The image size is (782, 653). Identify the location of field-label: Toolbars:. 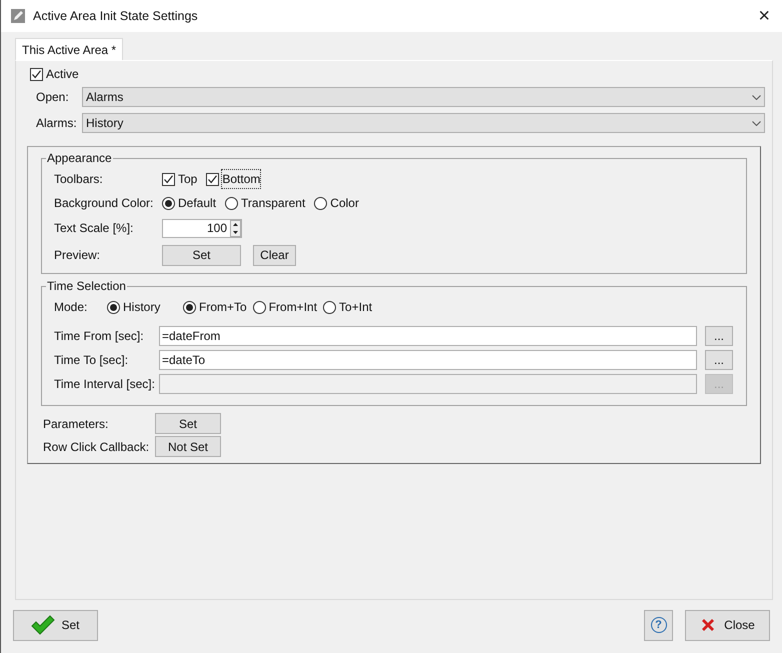
(79, 179).